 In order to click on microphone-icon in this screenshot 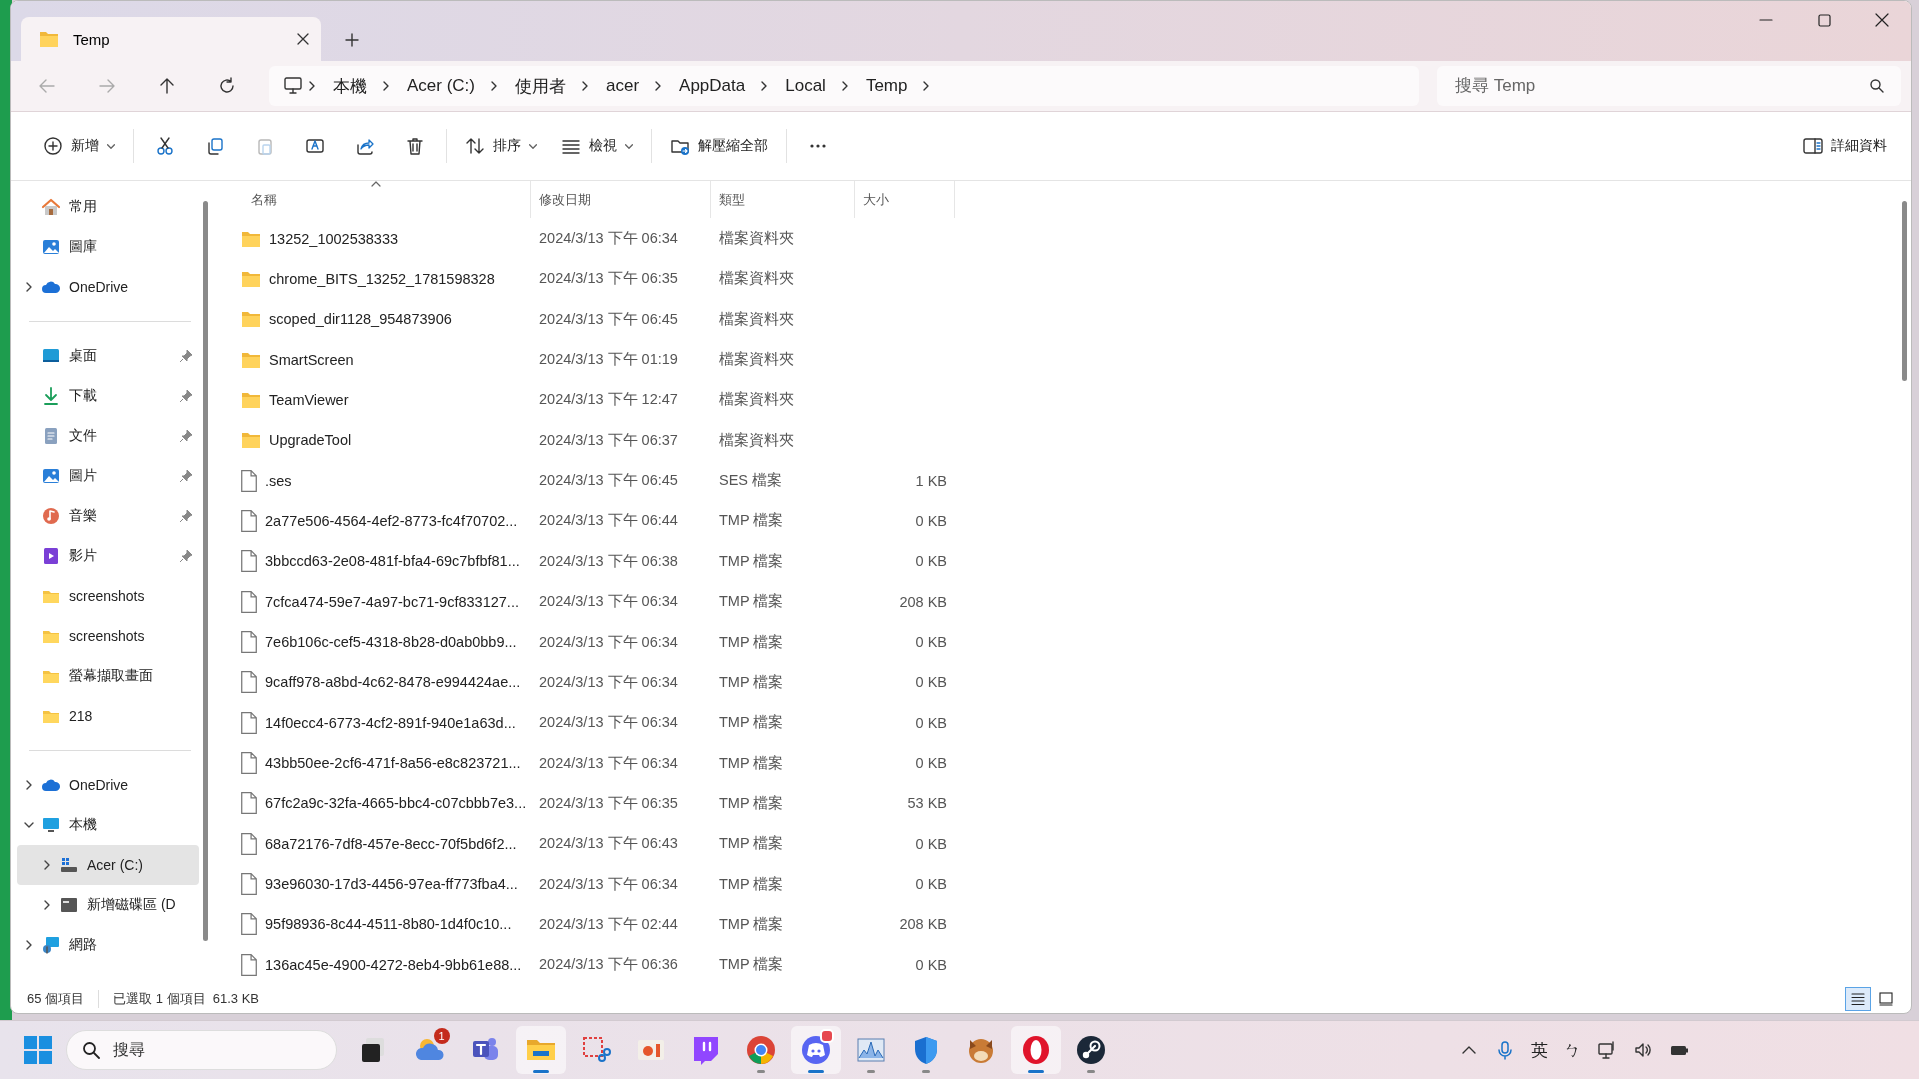, I will do `click(1505, 1050)`.